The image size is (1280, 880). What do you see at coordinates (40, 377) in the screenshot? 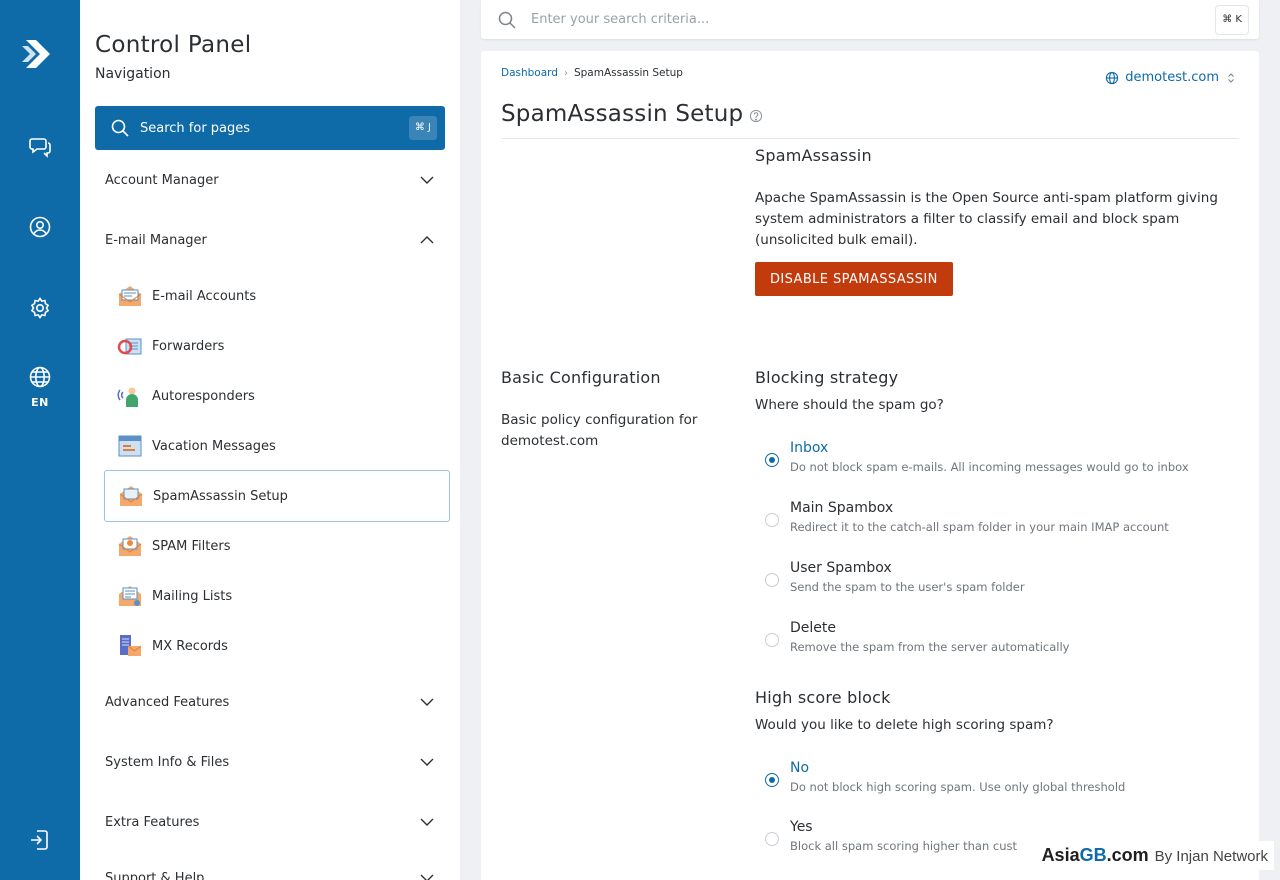
I see `globe-icon` at bounding box center [40, 377].